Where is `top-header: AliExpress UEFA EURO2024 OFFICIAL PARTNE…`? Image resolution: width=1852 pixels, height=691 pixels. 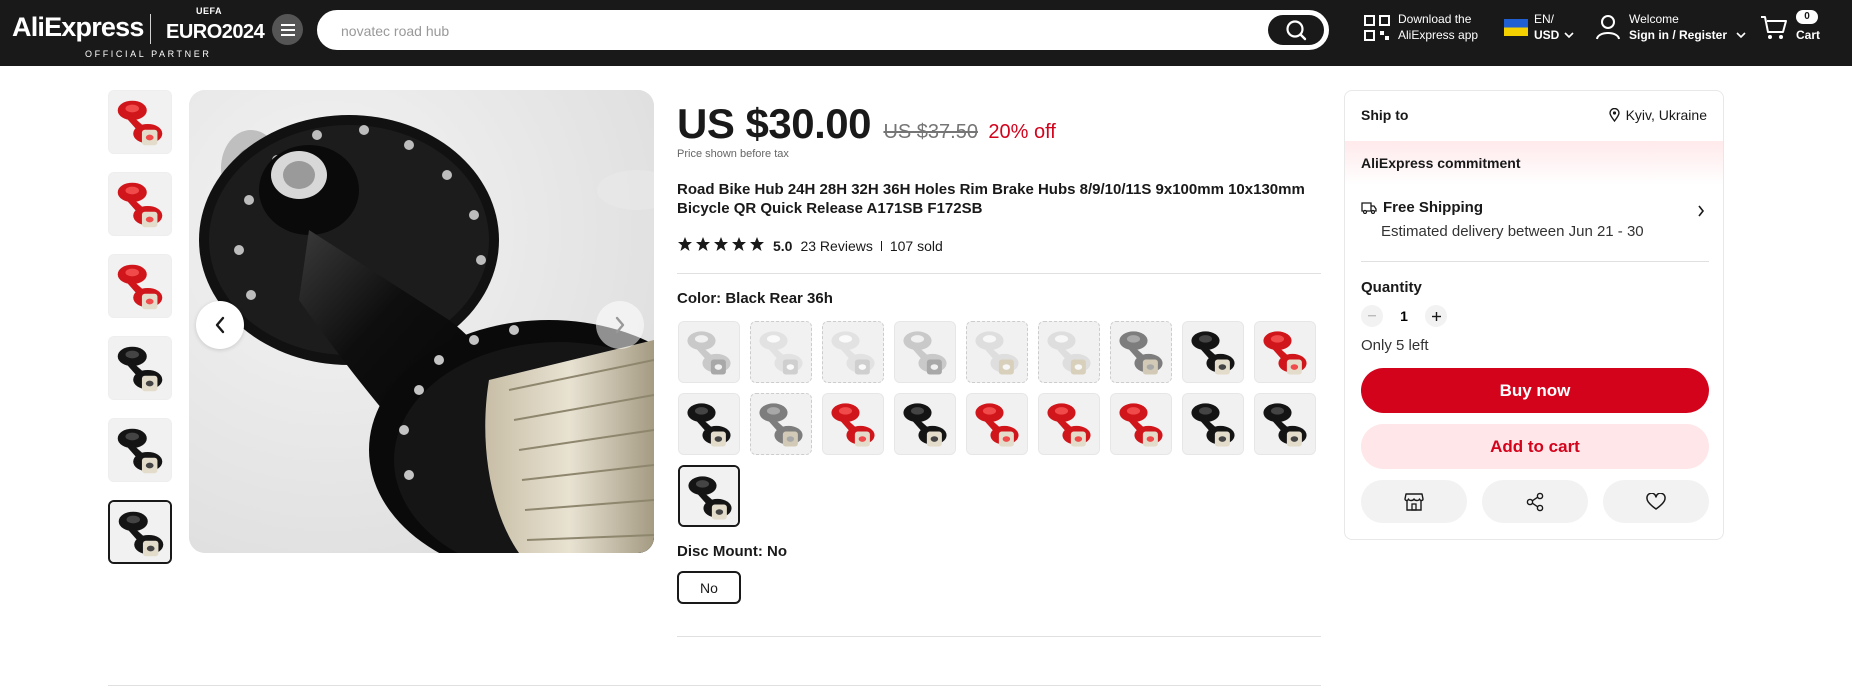 top-header: AliExpress UEFA EURO2024 OFFICIAL PARTNE… is located at coordinates (926, 33).